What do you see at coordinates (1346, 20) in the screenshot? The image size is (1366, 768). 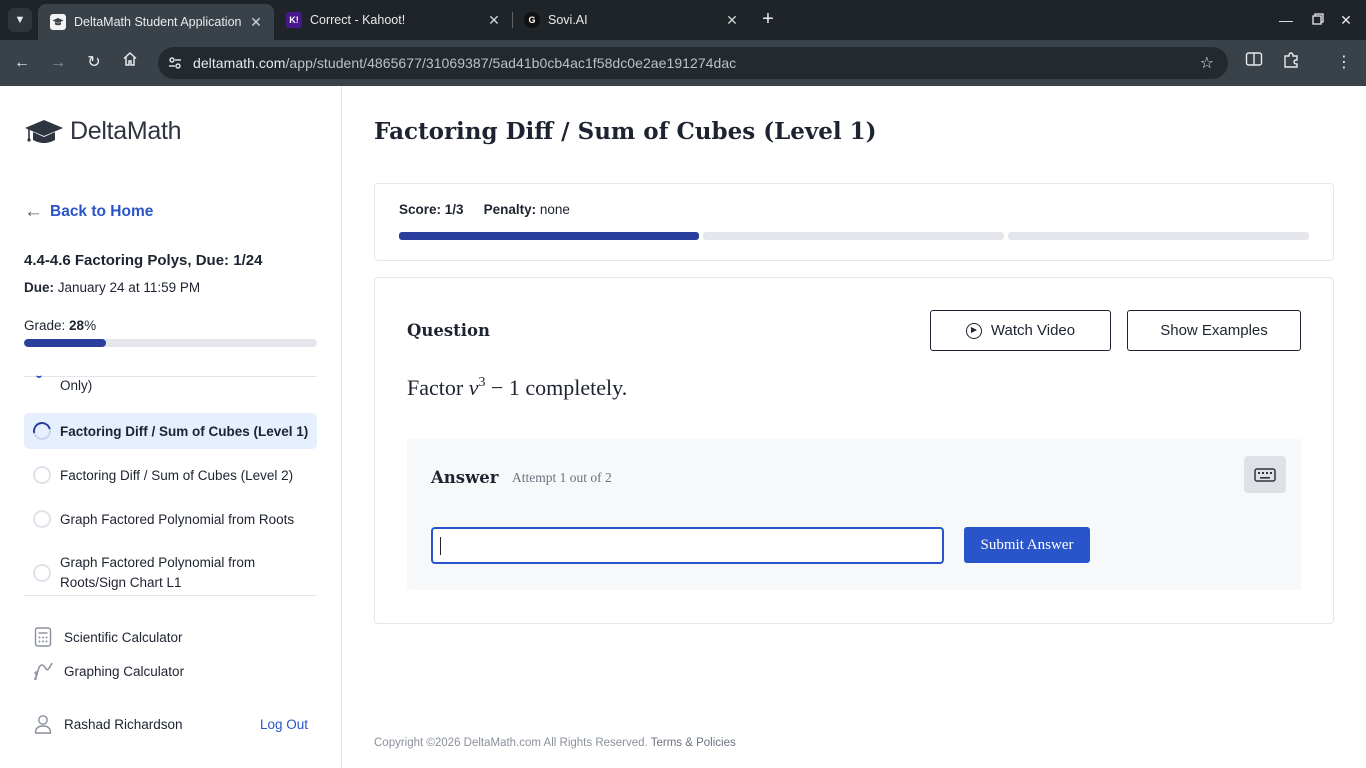 I see `close-window-icon: ✕` at bounding box center [1346, 20].